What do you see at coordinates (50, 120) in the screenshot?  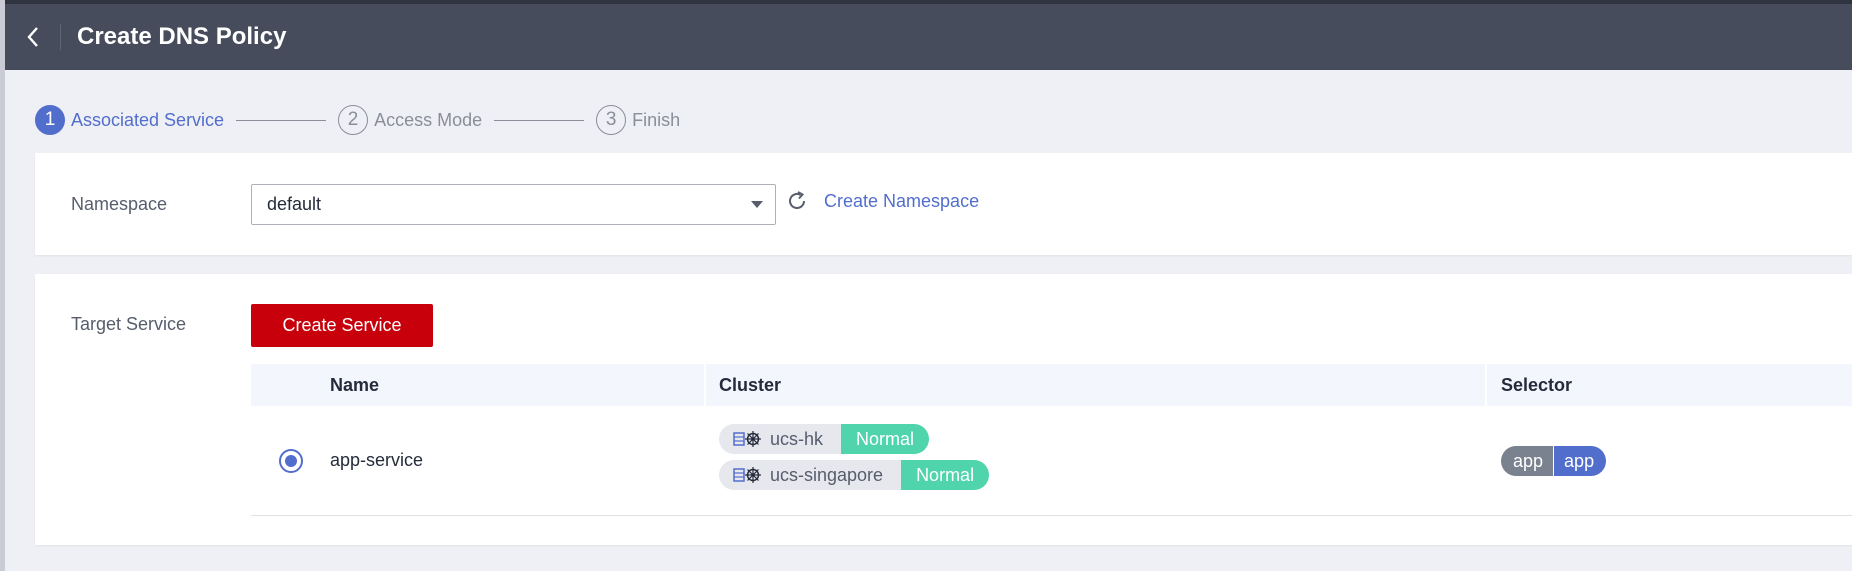 I see `step-number: 1` at bounding box center [50, 120].